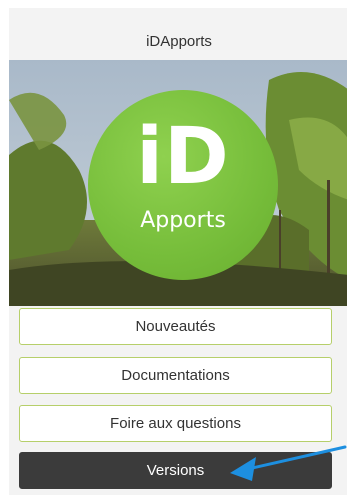 The width and height of the screenshot is (347, 495). Describe the element at coordinates (183, 220) in the screenshot. I see `logo-subtitle: Apports` at that location.